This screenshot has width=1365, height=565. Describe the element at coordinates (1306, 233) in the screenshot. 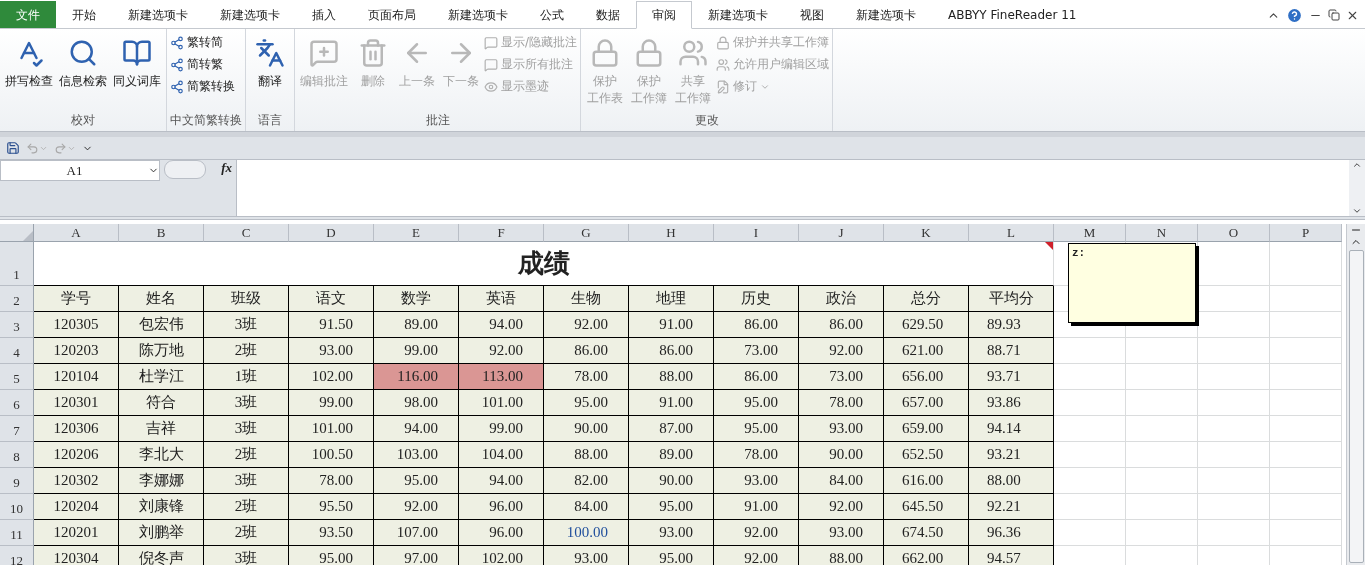

I see `column-header: P` at that location.